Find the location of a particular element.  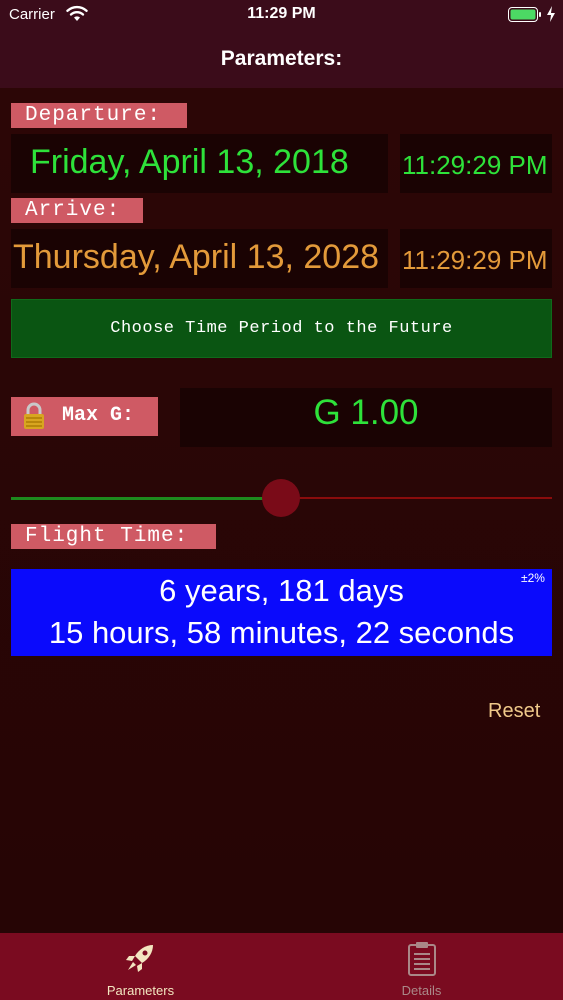

page-title: Parameters: is located at coordinates (281, 58).